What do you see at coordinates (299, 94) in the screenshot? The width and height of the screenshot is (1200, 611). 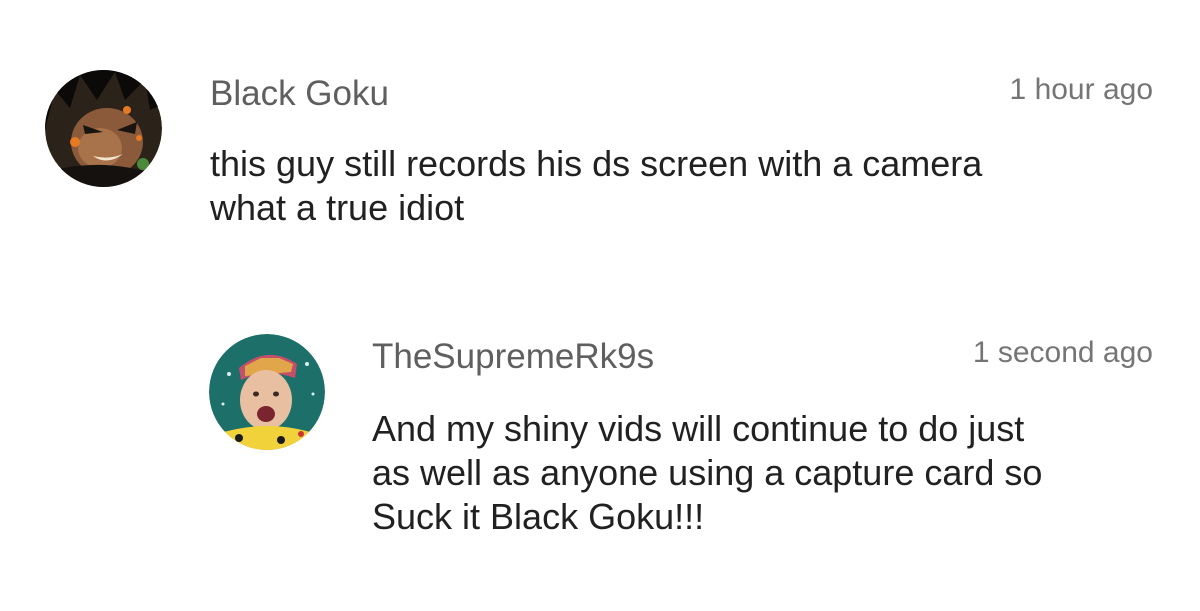 I see `comment-author: Black Goku` at bounding box center [299, 94].